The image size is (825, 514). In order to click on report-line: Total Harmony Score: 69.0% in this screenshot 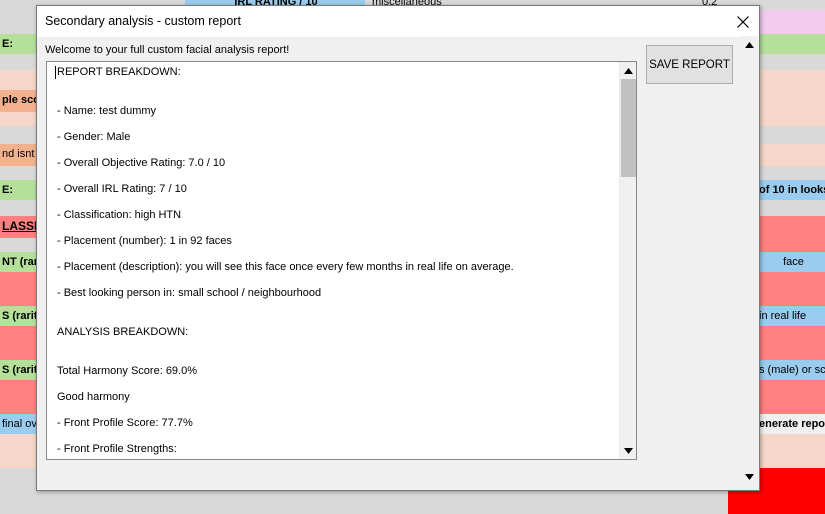, I will do `click(127, 371)`.